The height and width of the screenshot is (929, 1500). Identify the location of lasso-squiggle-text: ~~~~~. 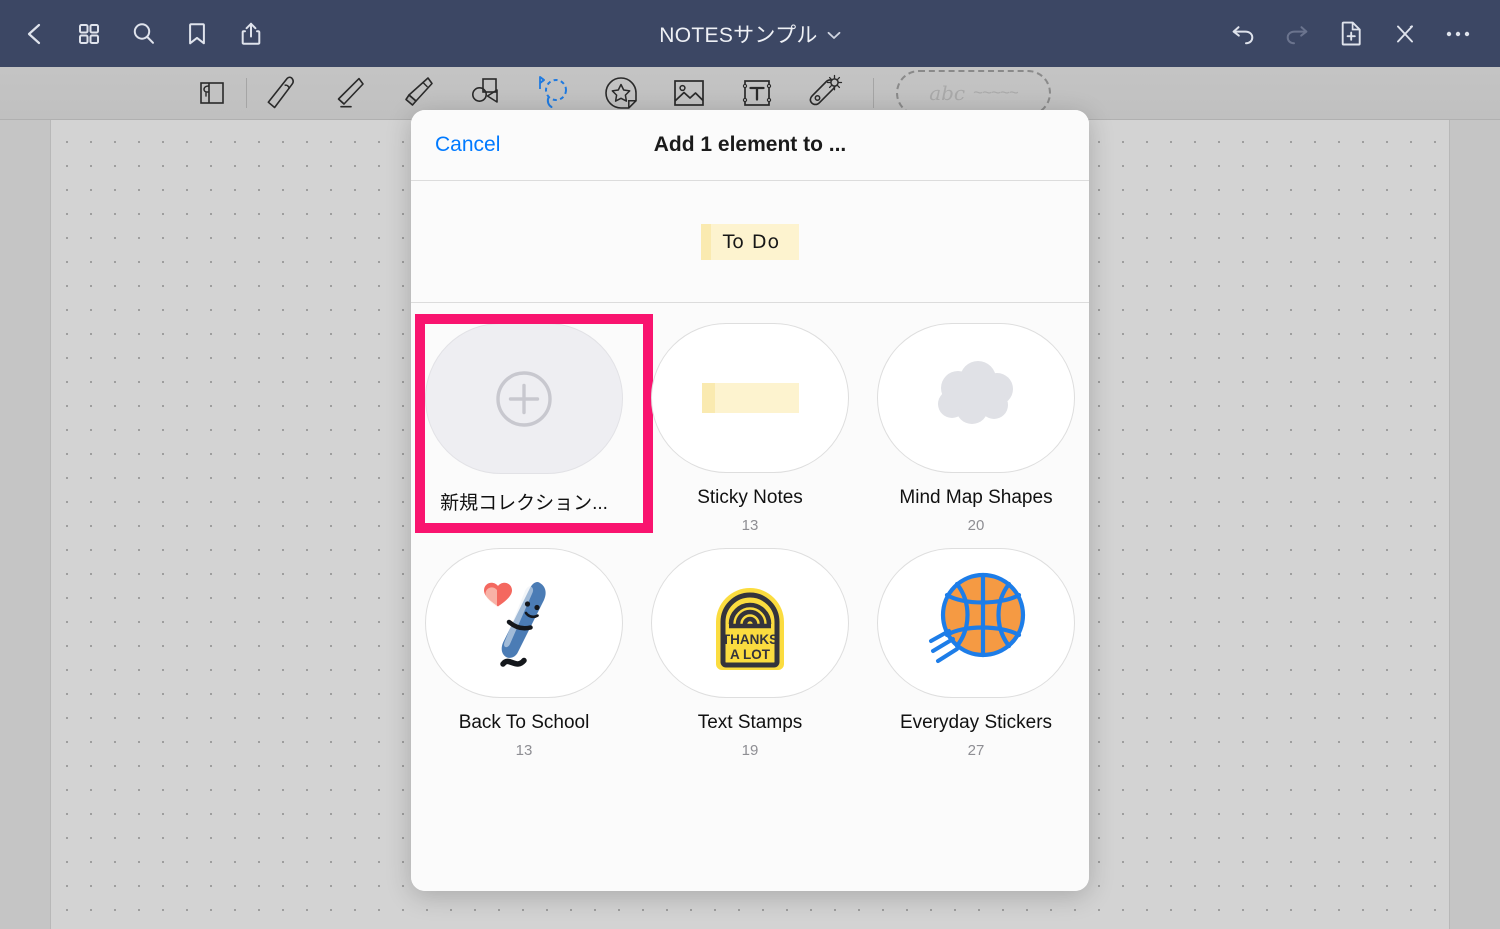
(996, 92).